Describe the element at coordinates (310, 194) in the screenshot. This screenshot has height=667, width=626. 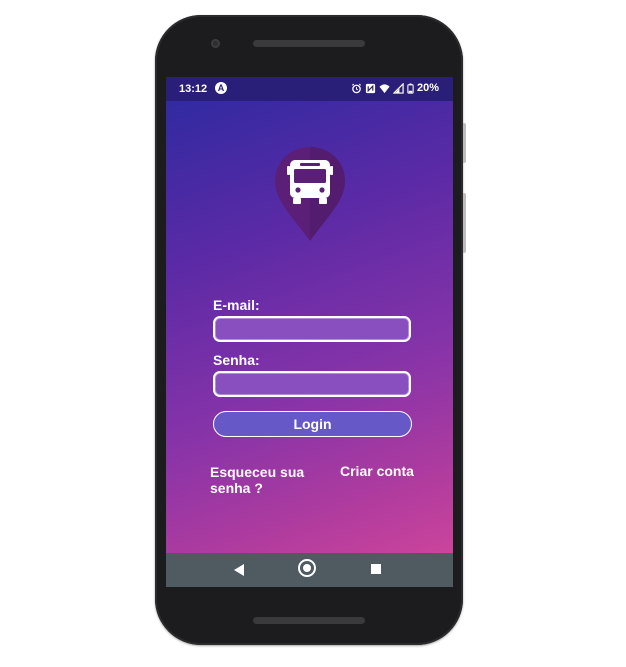
I see `bus-location-pin-icon` at that location.